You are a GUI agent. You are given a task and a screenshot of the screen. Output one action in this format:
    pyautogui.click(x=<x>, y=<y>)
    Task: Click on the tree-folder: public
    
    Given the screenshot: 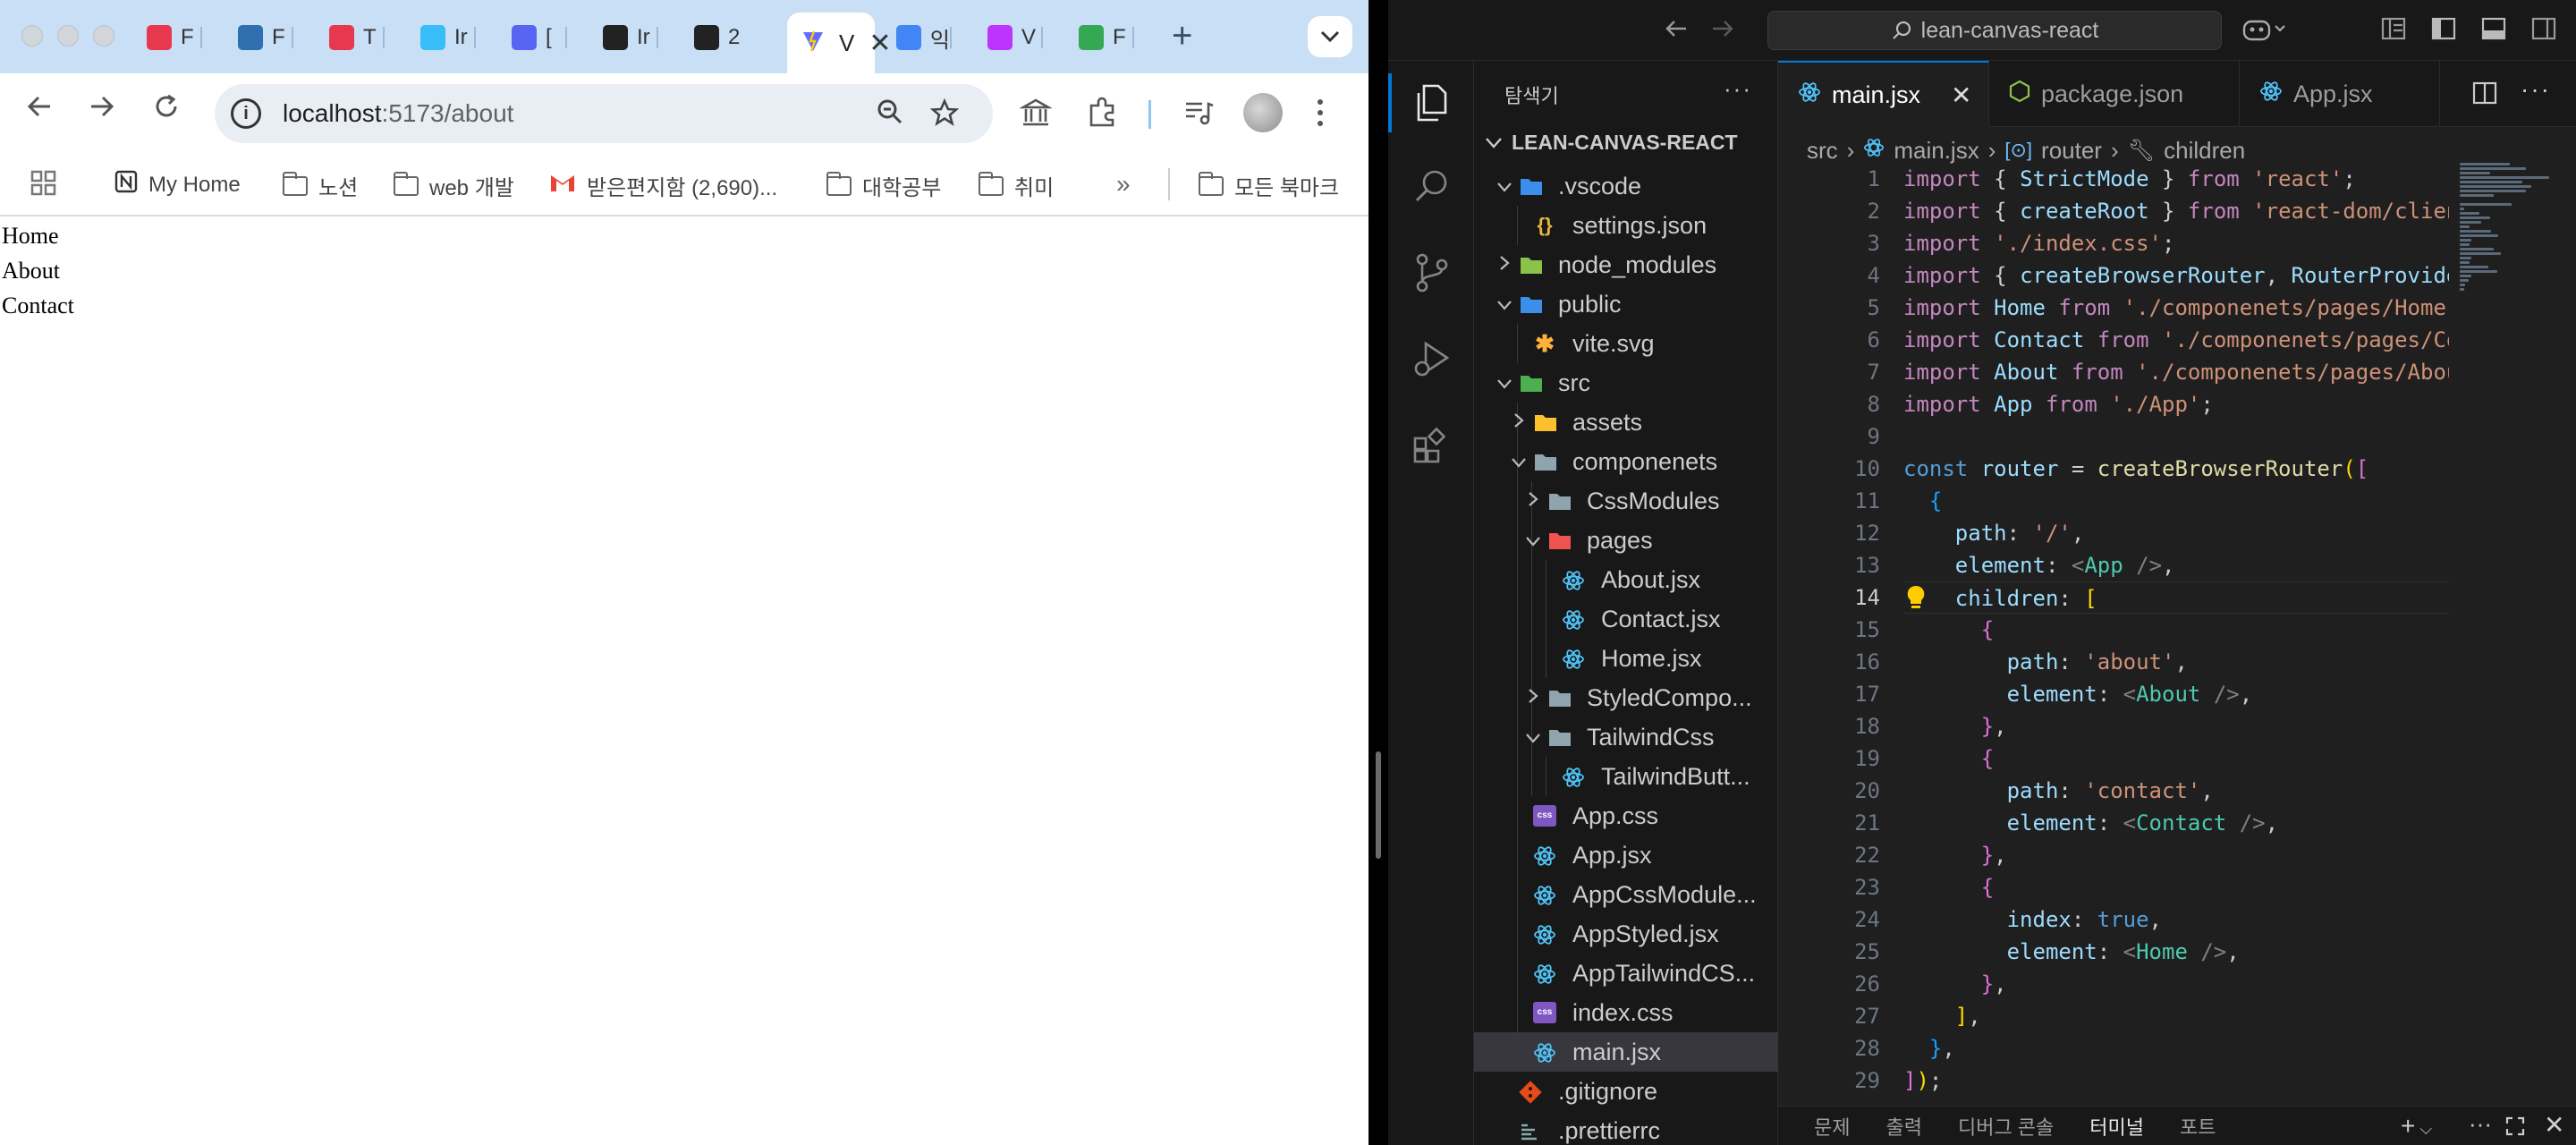 What is the action you would take?
    pyautogui.click(x=1626, y=304)
    